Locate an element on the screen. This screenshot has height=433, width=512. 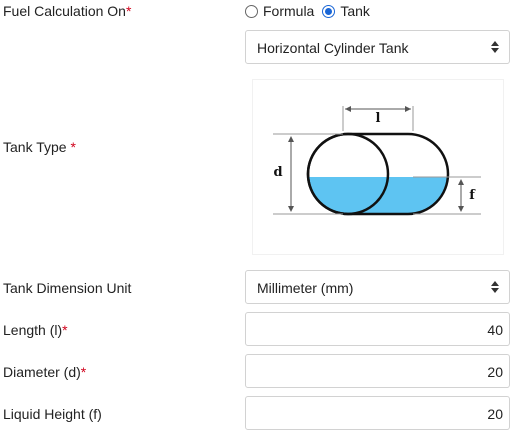
radio-option-tank: Tank is located at coordinates (346, 11).